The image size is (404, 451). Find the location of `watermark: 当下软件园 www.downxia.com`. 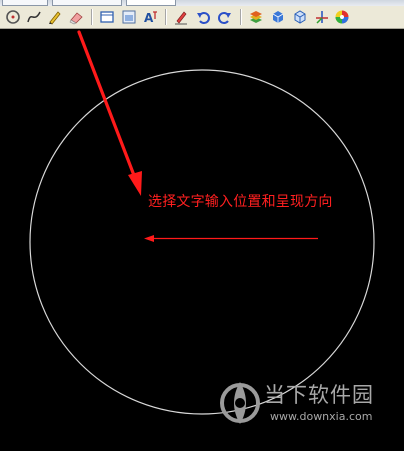

watermark: 当下软件园 www.downxia.com is located at coordinates (303, 404).